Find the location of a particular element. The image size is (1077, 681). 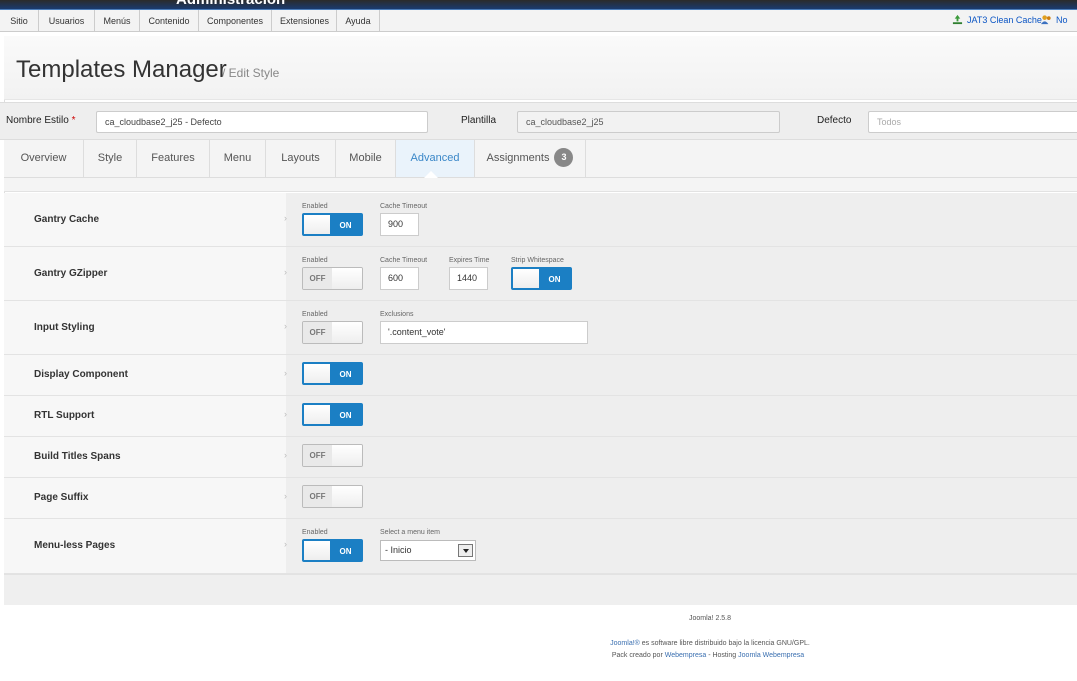

option-row-page-suffix: Page Suffix › OFF is located at coordinates (540, 498).